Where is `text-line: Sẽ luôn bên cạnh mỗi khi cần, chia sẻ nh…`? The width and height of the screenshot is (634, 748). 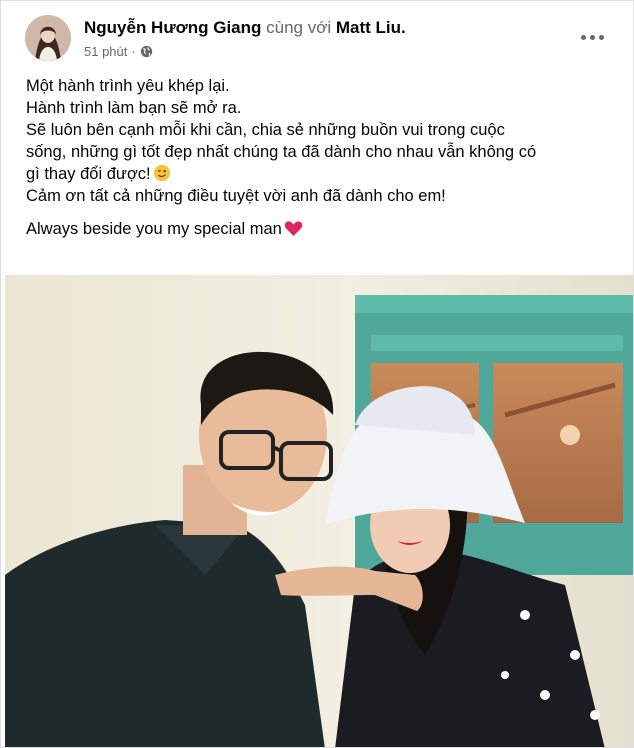
text-line: Sẽ luôn bên cạnh mỗi khi cần, chia sẻ nh… is located at coordinates (265, 130).